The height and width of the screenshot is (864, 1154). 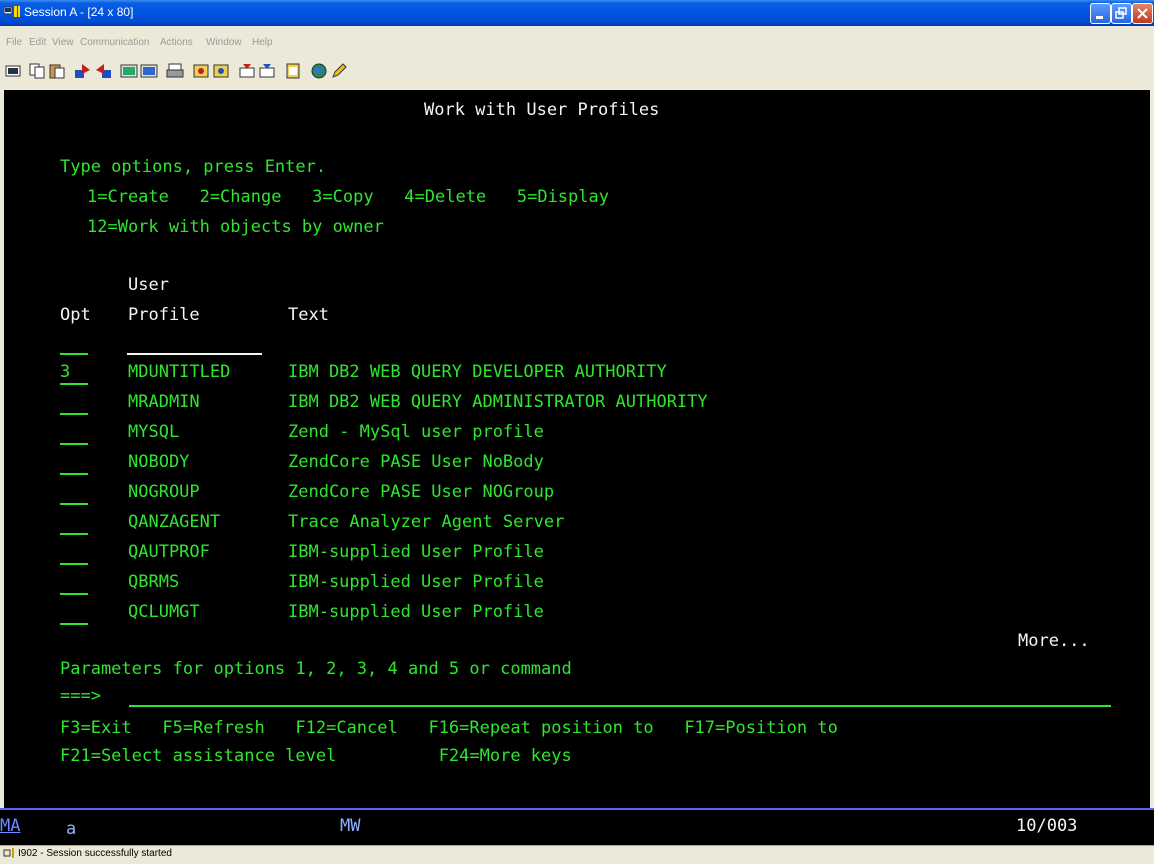 What do you see at coordinates (542, 110) in the screenshot?
I see `screen-title: Work with User Profiles` at bounding box center [542, 110].